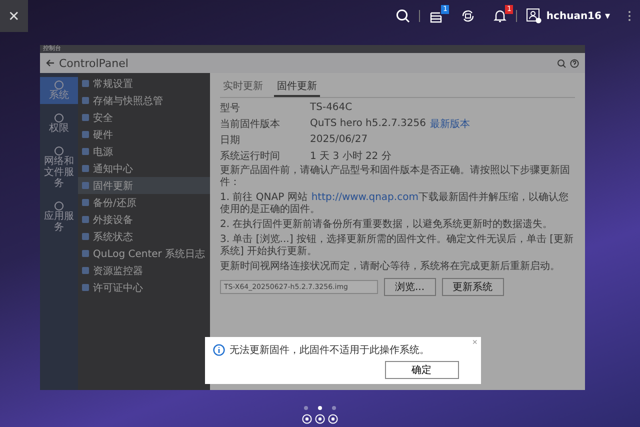 The width and height of the screenshot is (640, 427). Describe the element at coordinates (395, 177) in the screenshot. I see `intro-text: 更新产品固件前，请确认产品型号和固件版本是否正确。请按照以下步骤更新固件：` at that location.